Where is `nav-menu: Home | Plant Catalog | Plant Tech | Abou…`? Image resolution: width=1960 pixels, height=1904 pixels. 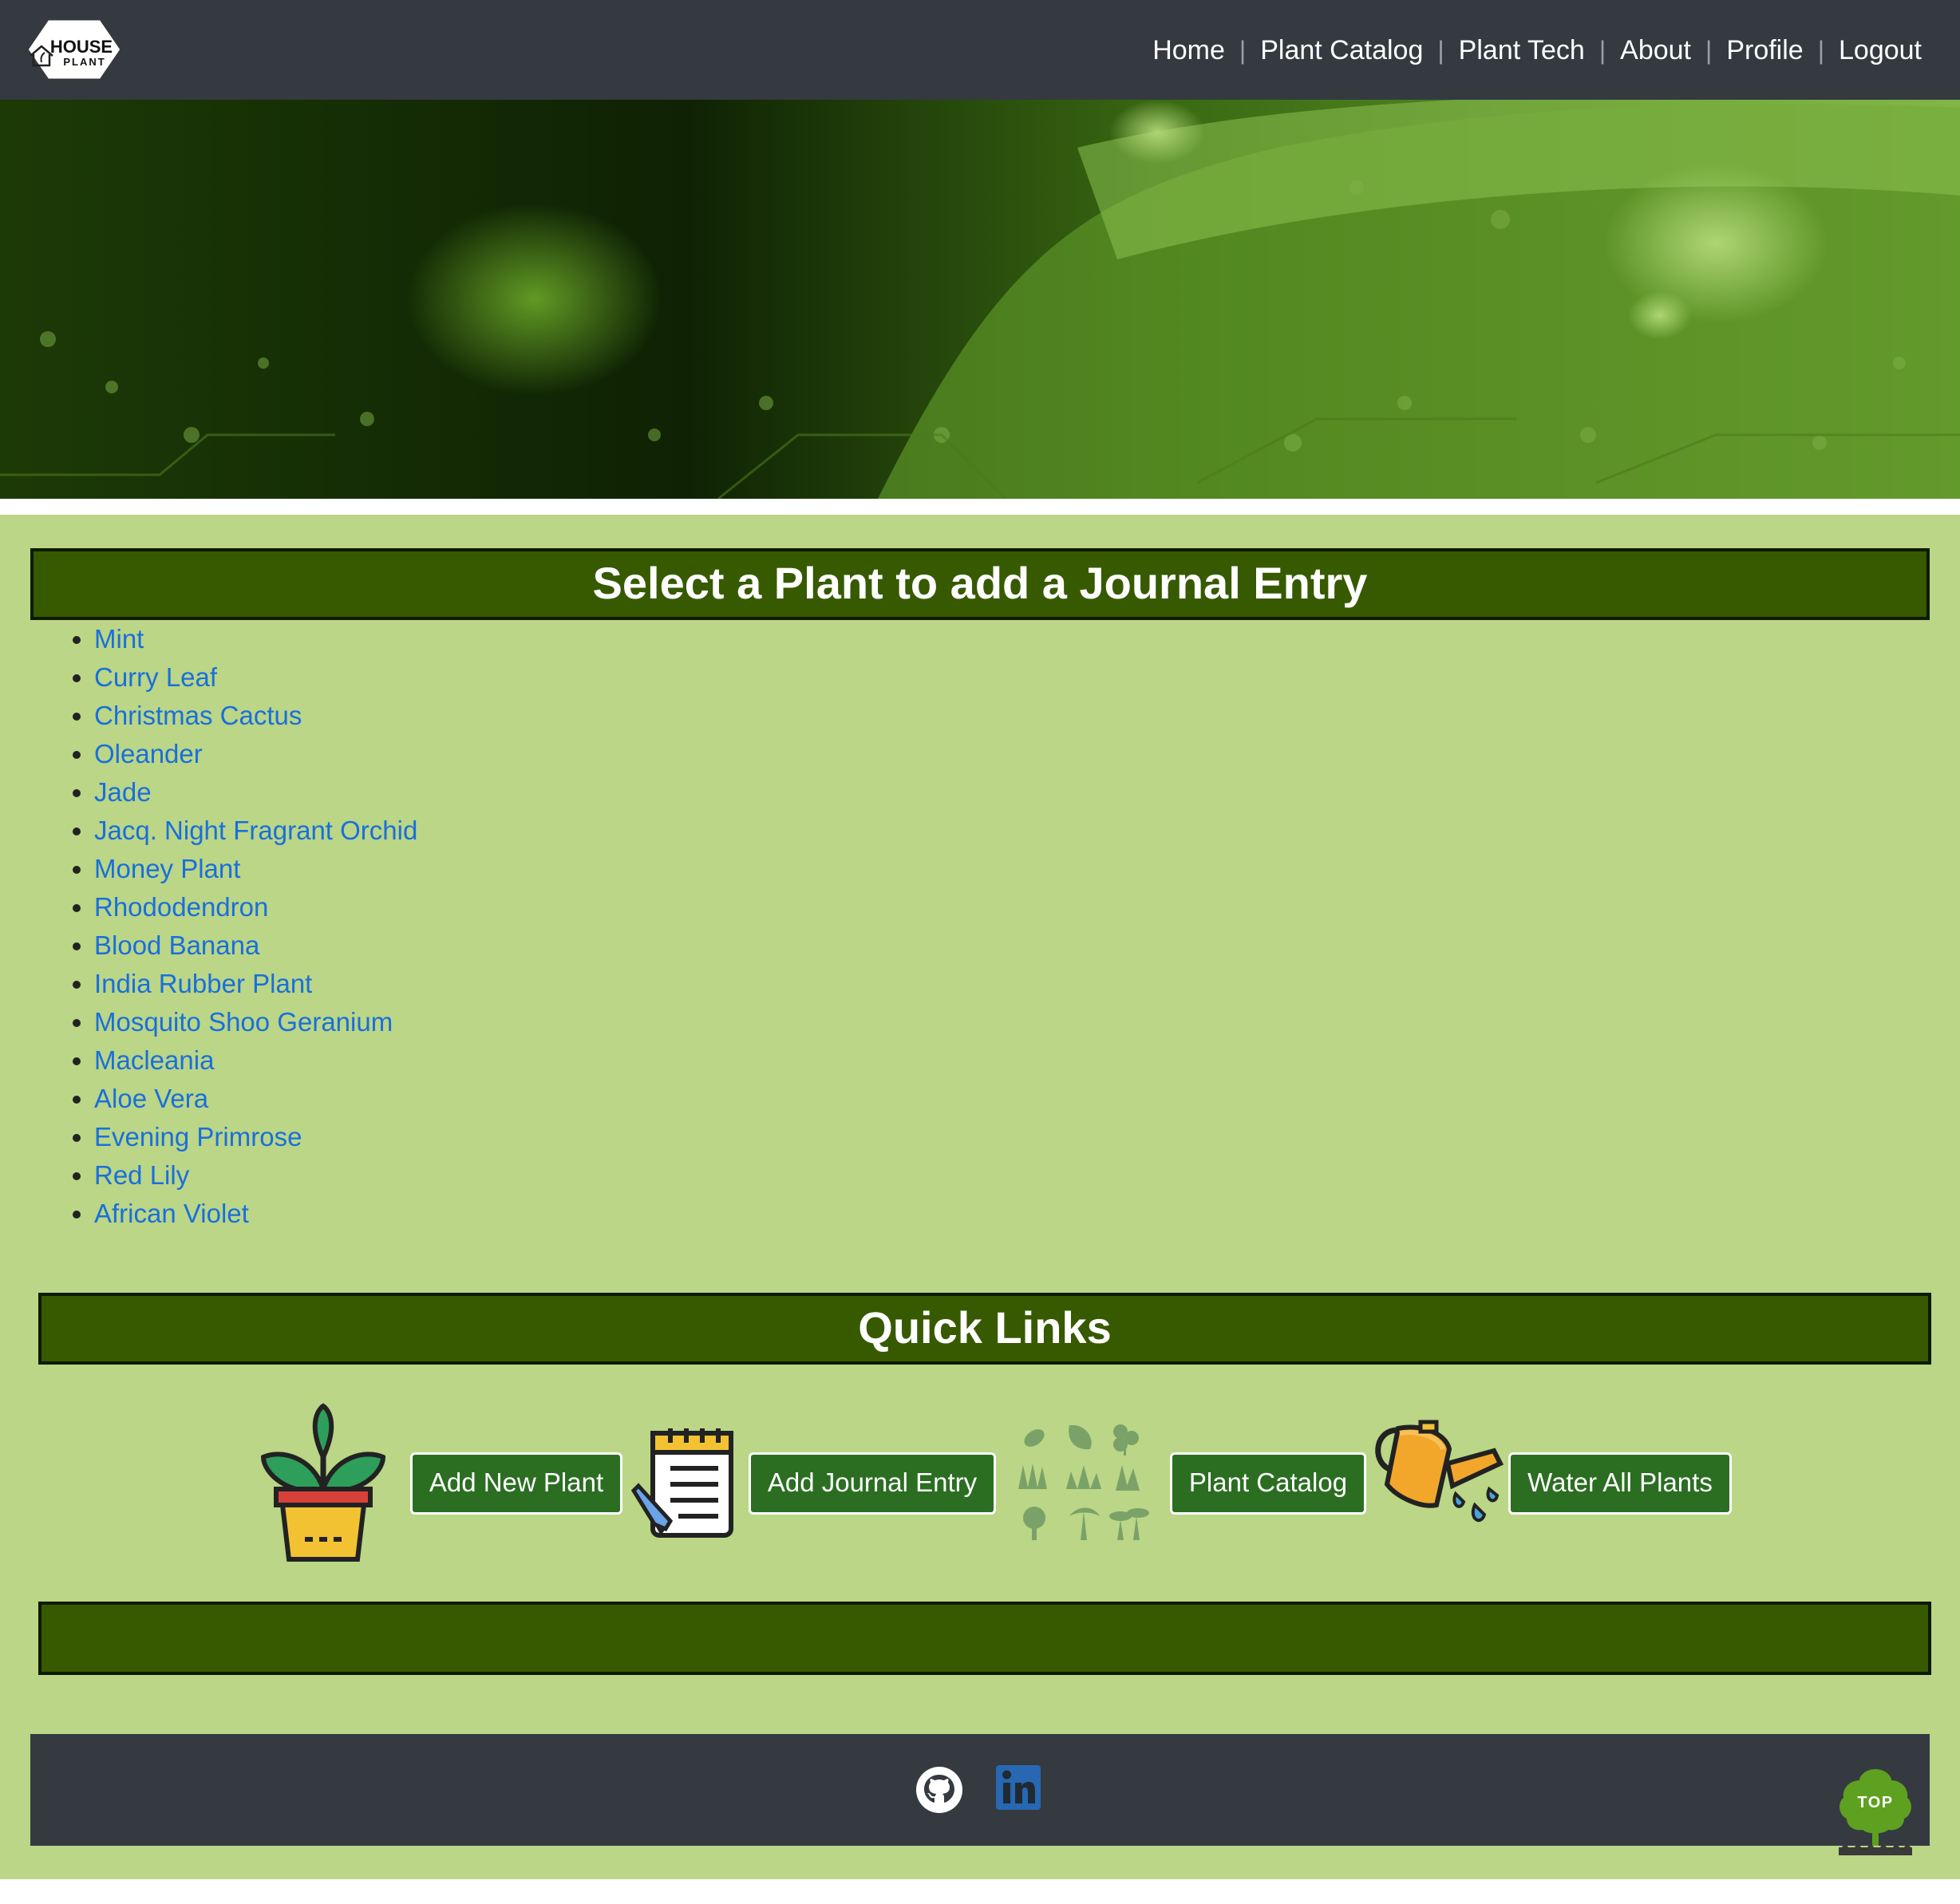
nav-menu: Home | Plant Catalog | Plant Tech | Abou… is located at coordinates (1537, 50).